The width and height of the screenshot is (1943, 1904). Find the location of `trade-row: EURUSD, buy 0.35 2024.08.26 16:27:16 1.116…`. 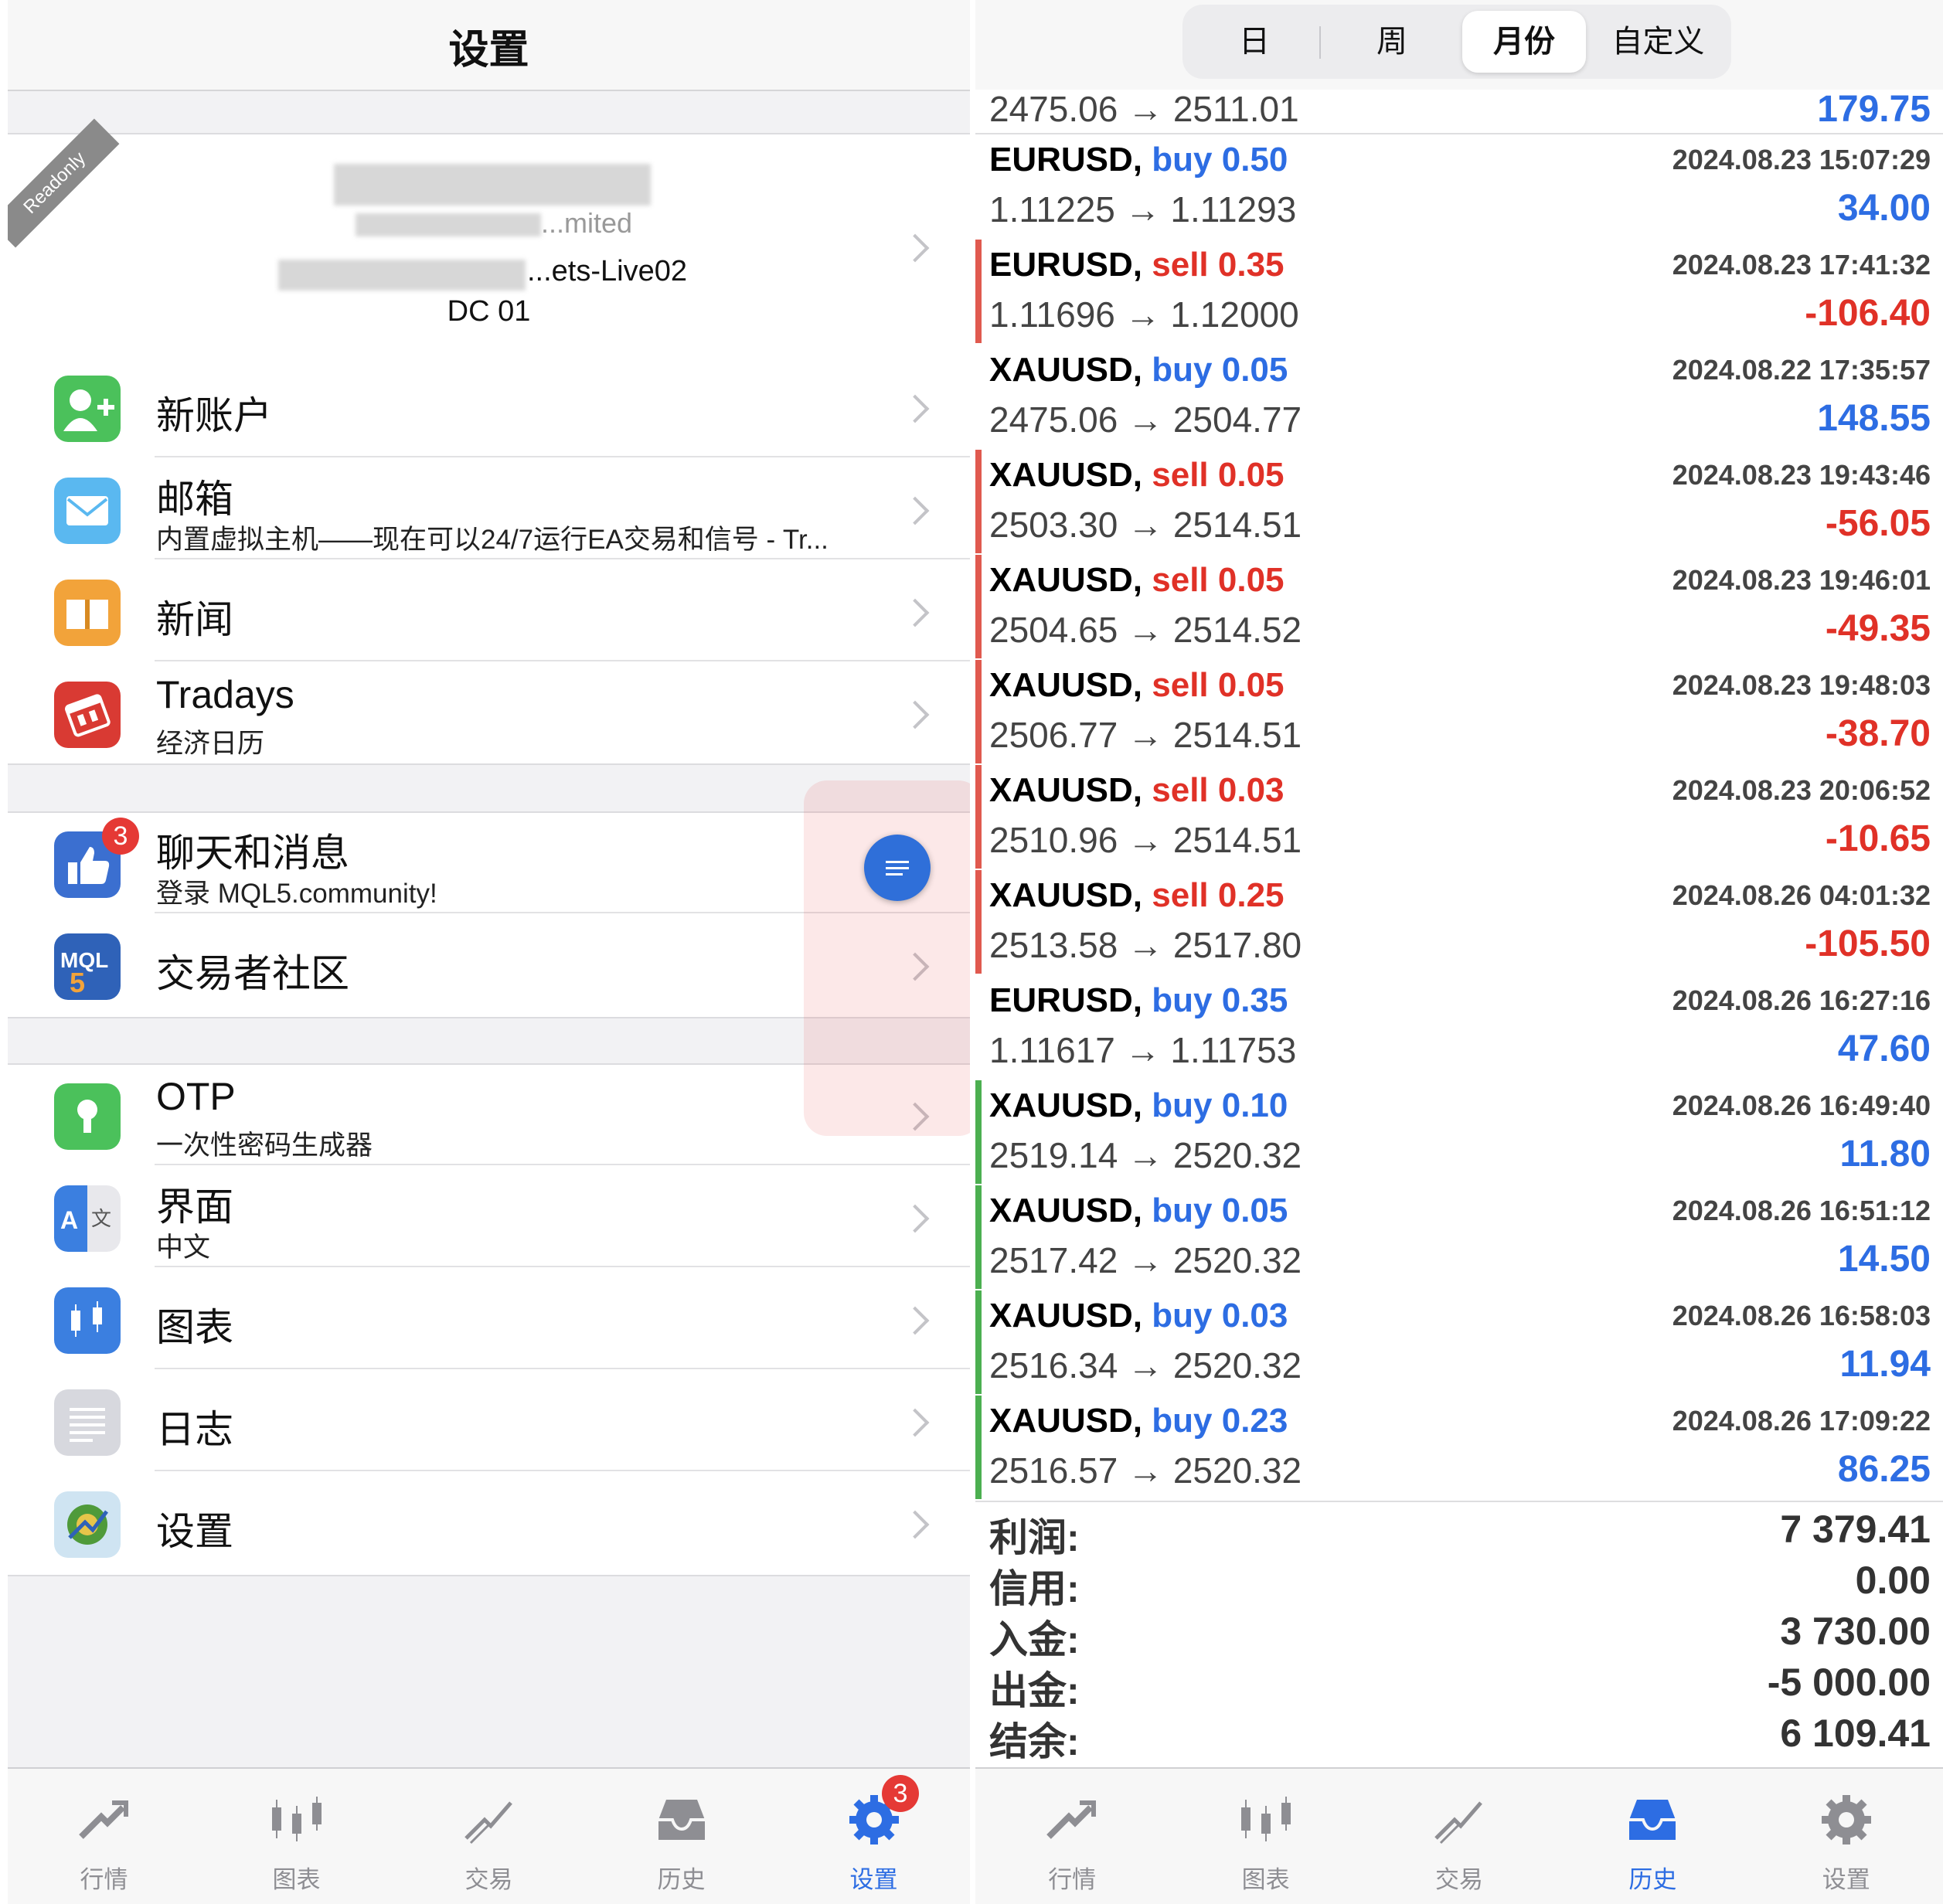

trade-row: EURUSD, buy 0.35 2024.08.26 16:27:16 1.116… is located at coordinates (1459, 1028).